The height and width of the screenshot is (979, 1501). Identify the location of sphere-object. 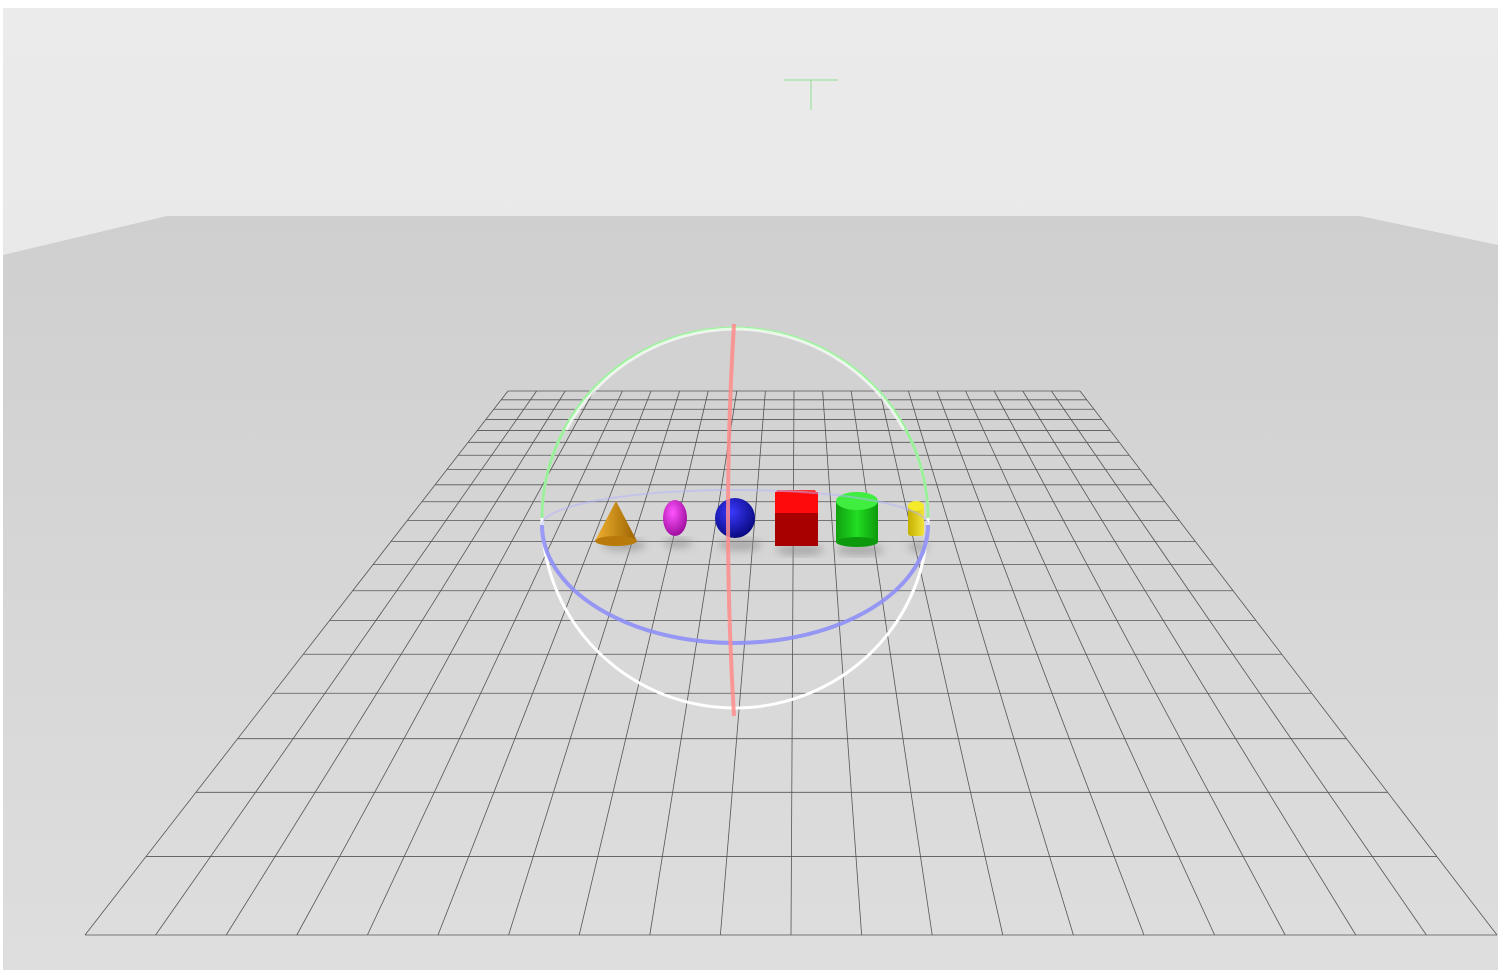
(735, 518).